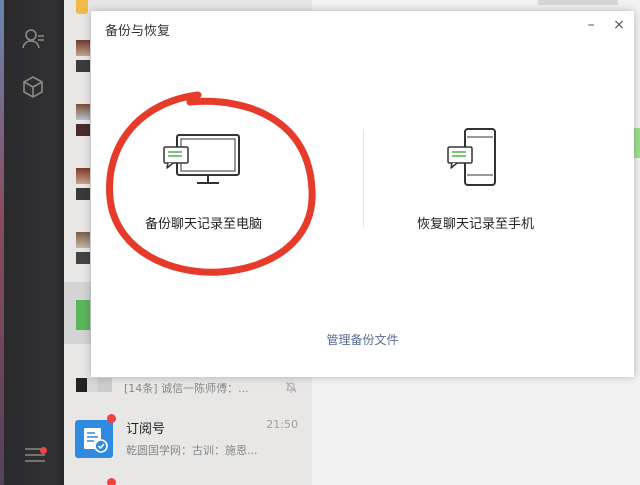 The image size is (640, 485). I want to click on backup-to-pc-button: 备份聊天记录至电脑, so click(211, 181).